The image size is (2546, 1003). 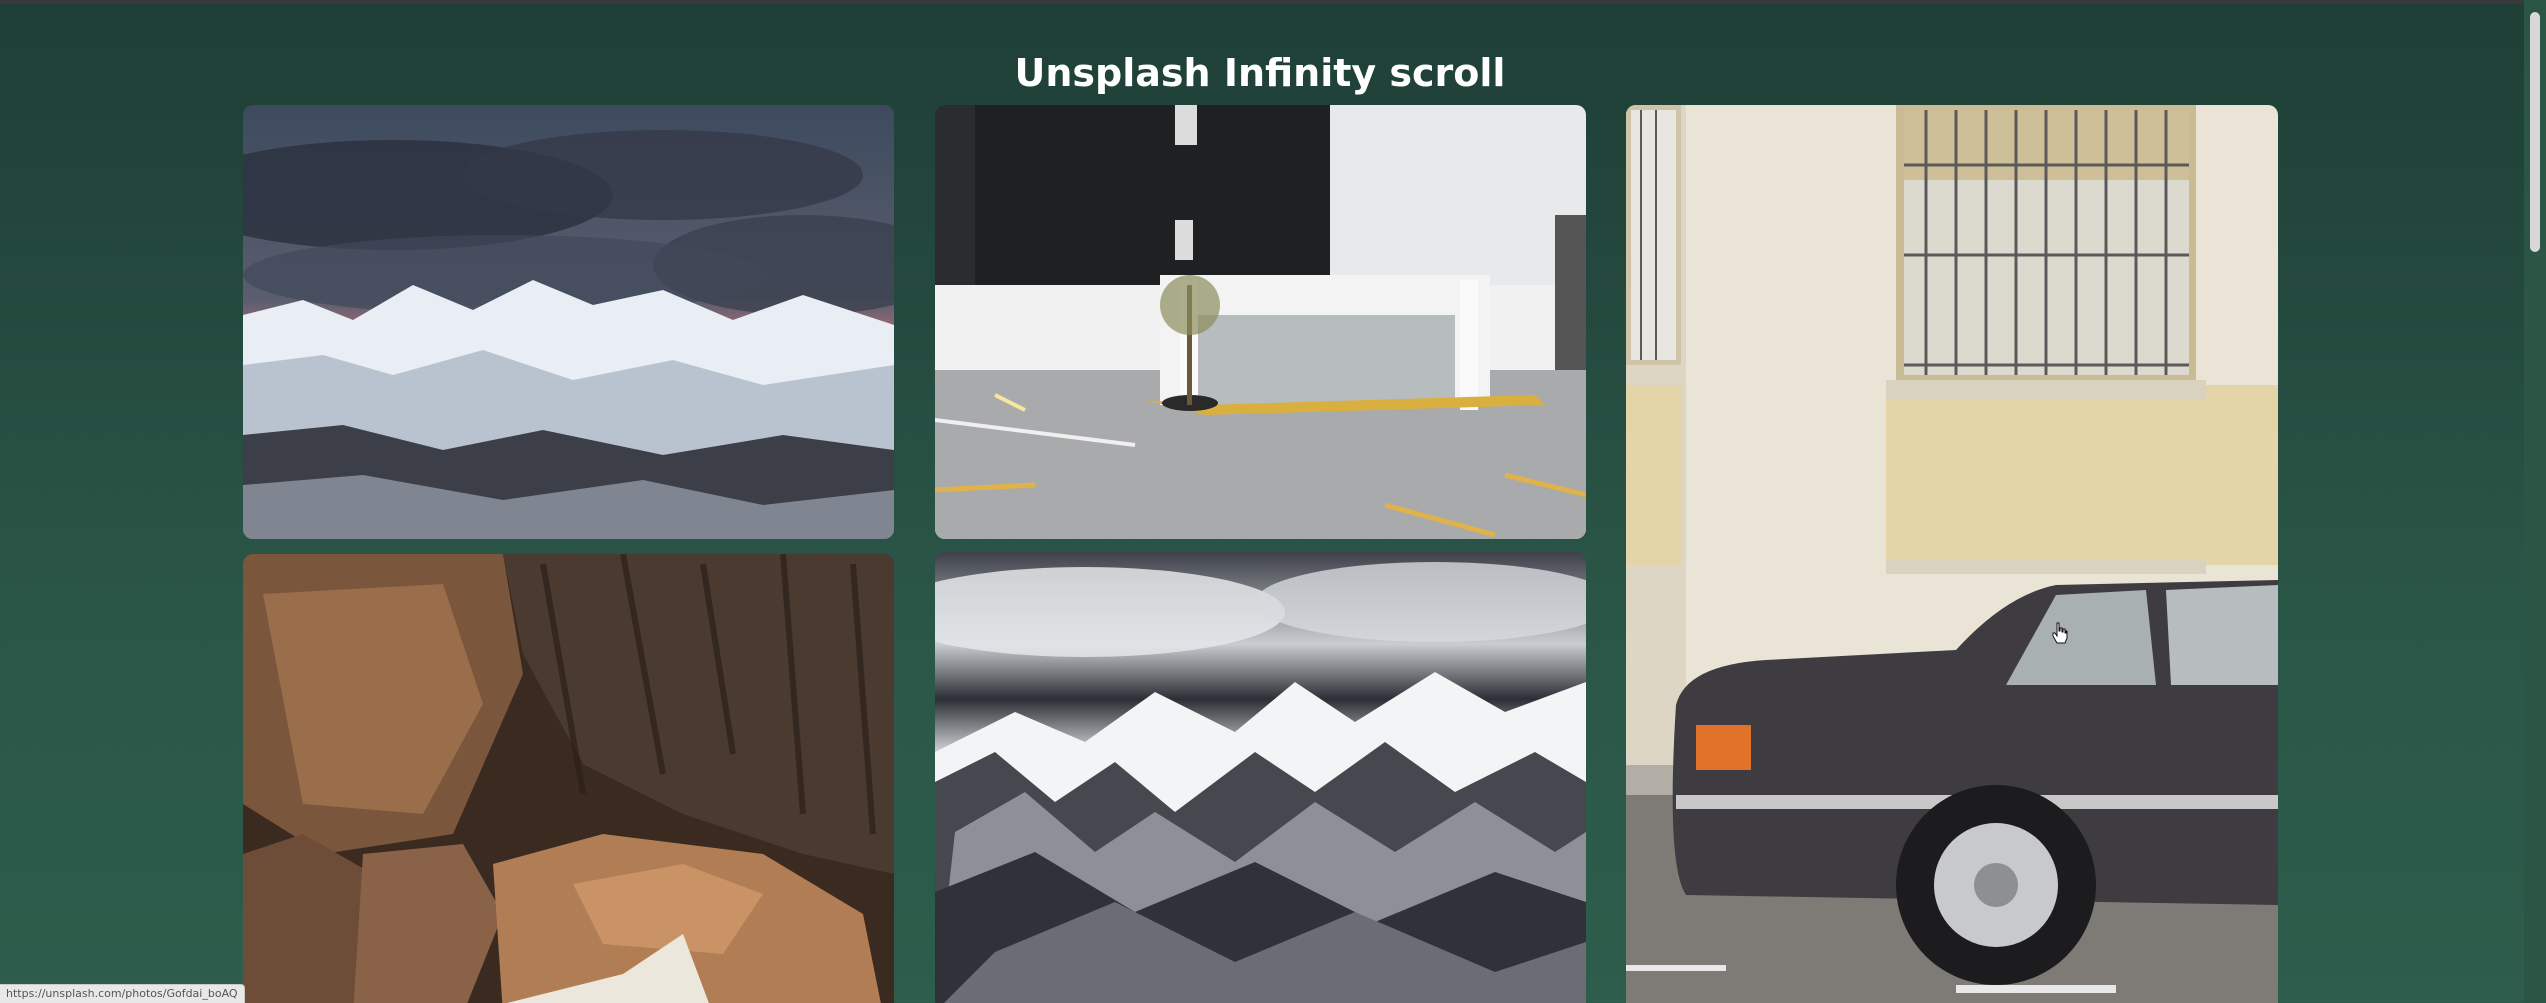 I want to click on photo-mountains-sunset-image, so click(x=568, y=322).